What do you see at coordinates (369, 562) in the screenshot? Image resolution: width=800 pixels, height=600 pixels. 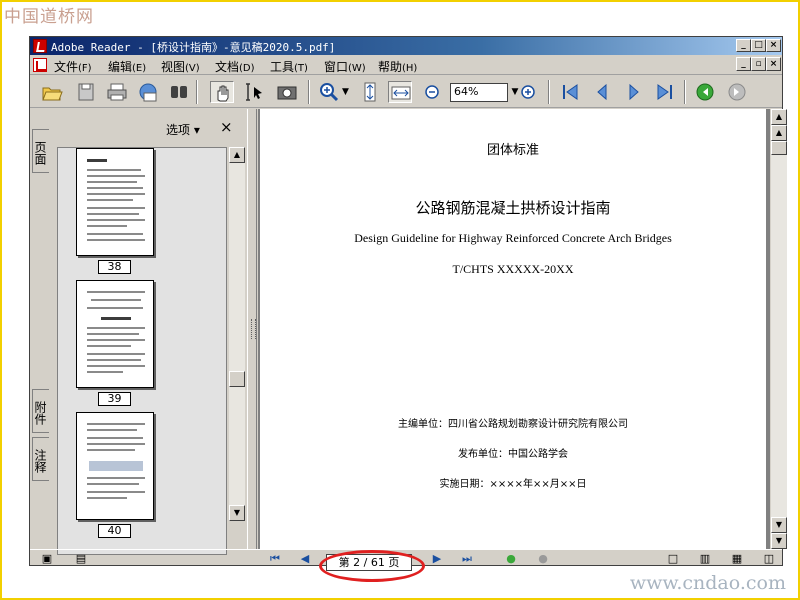 I see `page-number-field: 第 2 / 61 页` at bounding box center [369, 562].